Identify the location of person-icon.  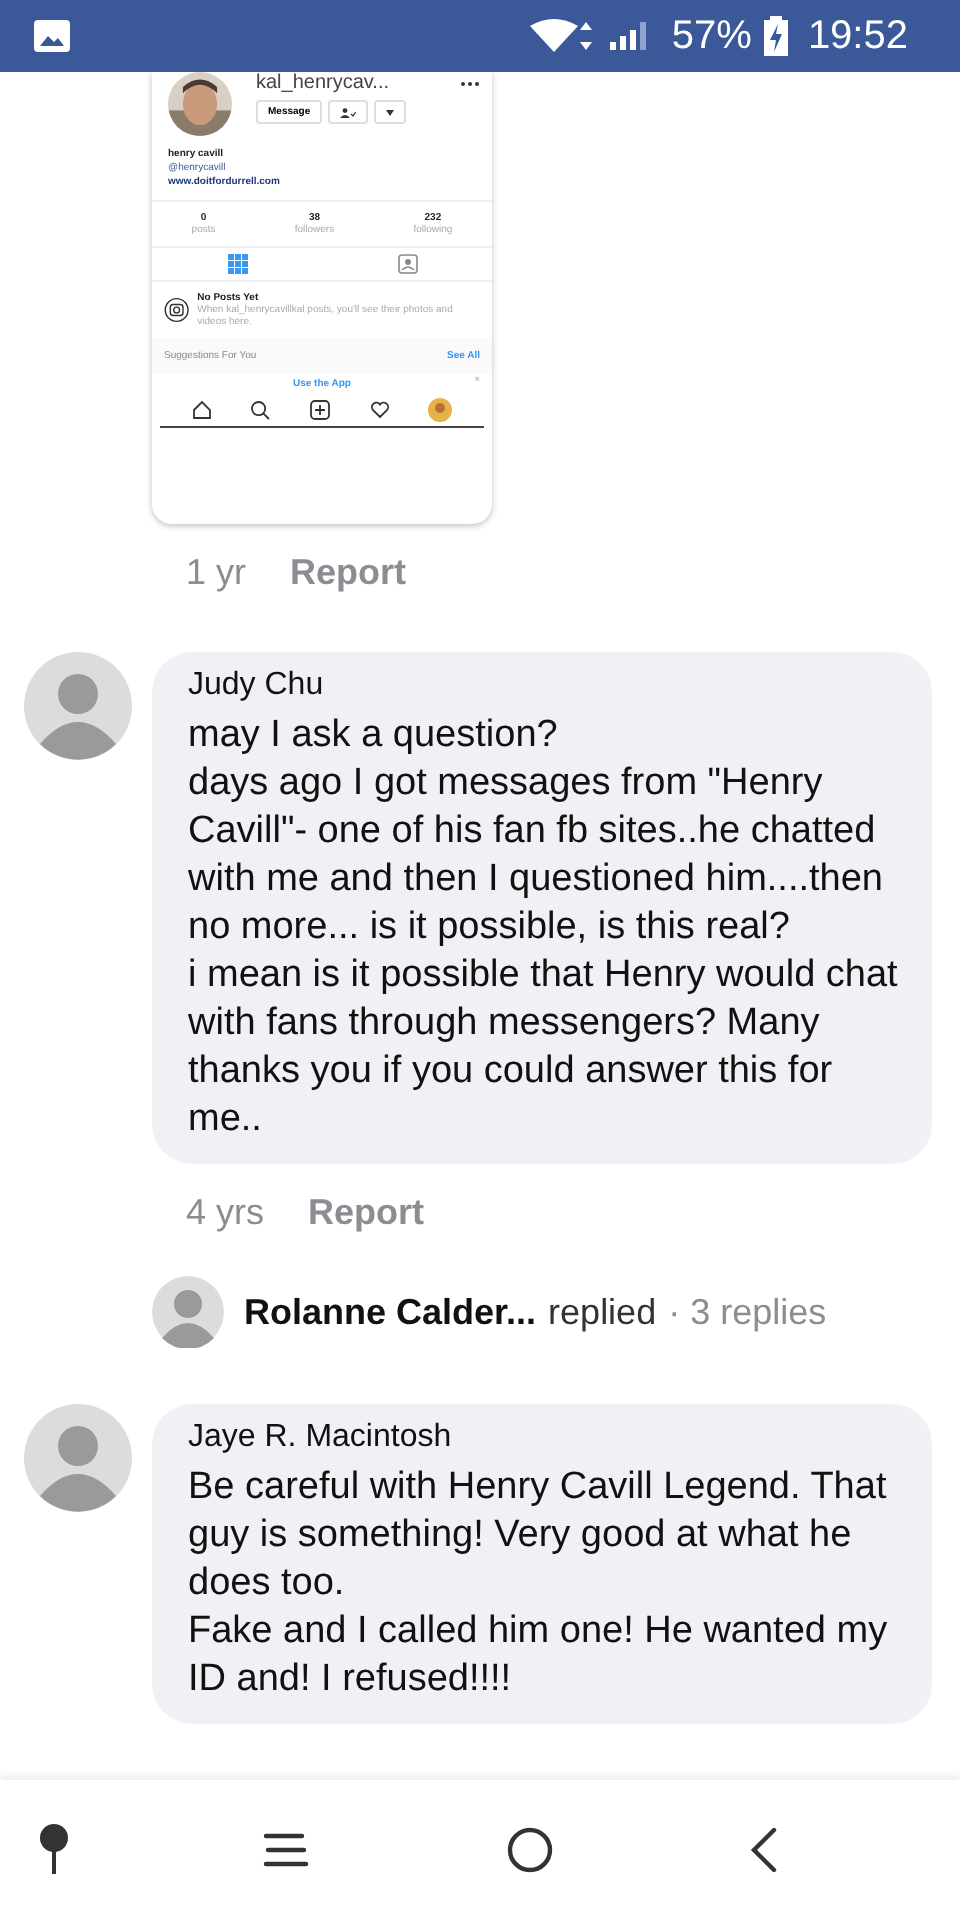
(348, 112).